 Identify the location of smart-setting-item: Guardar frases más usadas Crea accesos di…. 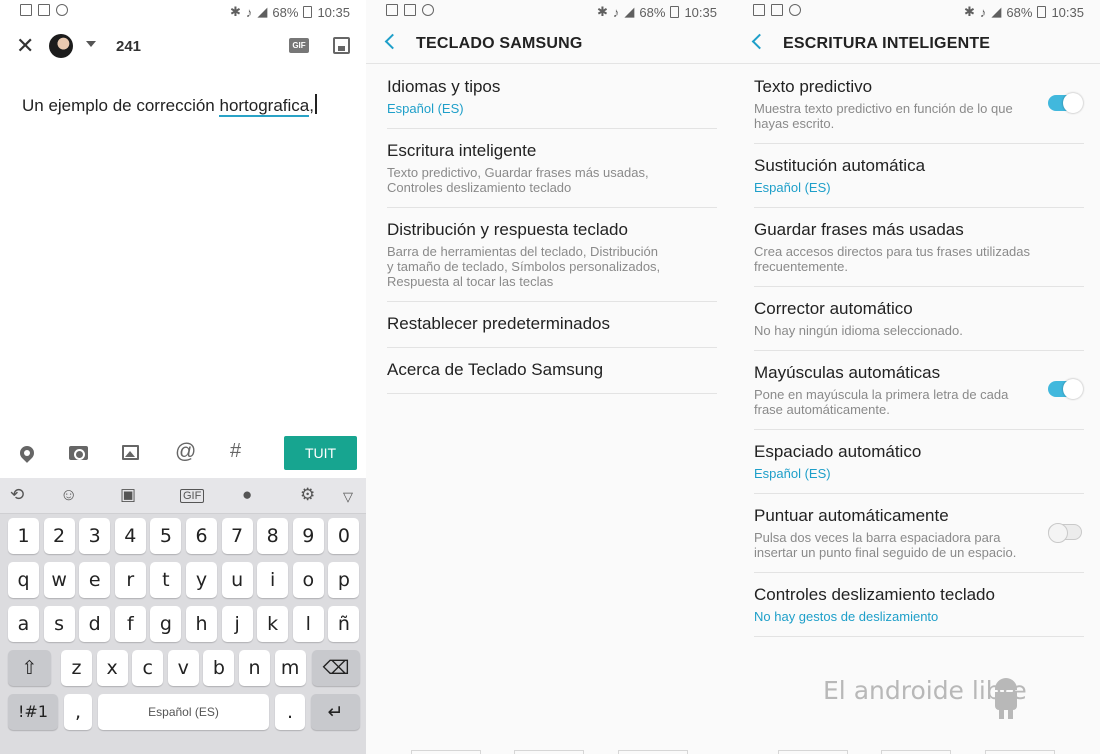
(919, 247).